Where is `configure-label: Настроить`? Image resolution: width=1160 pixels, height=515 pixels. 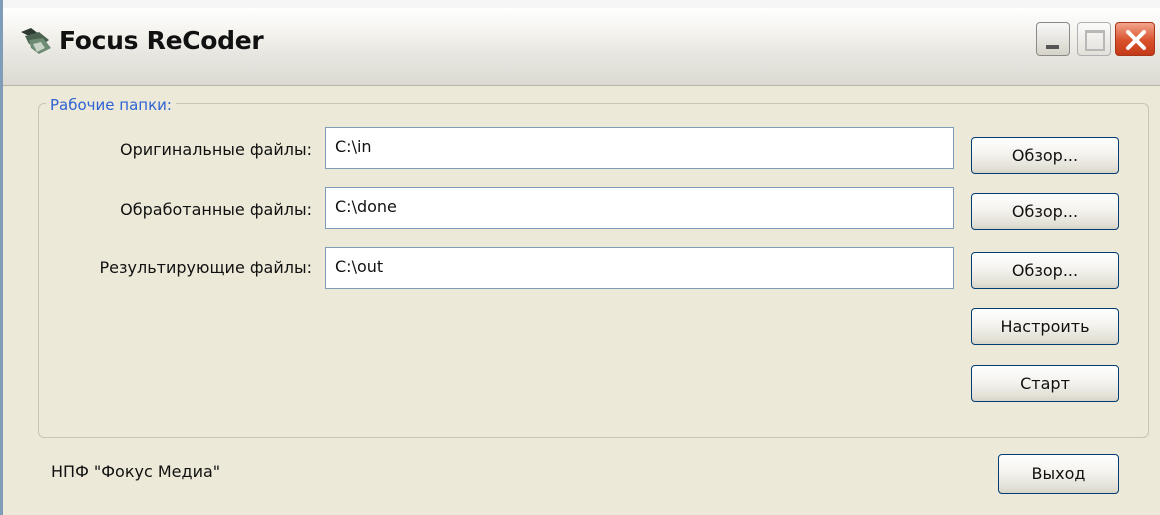 configure-label: Настроить is located at coordinates (1045, 326).